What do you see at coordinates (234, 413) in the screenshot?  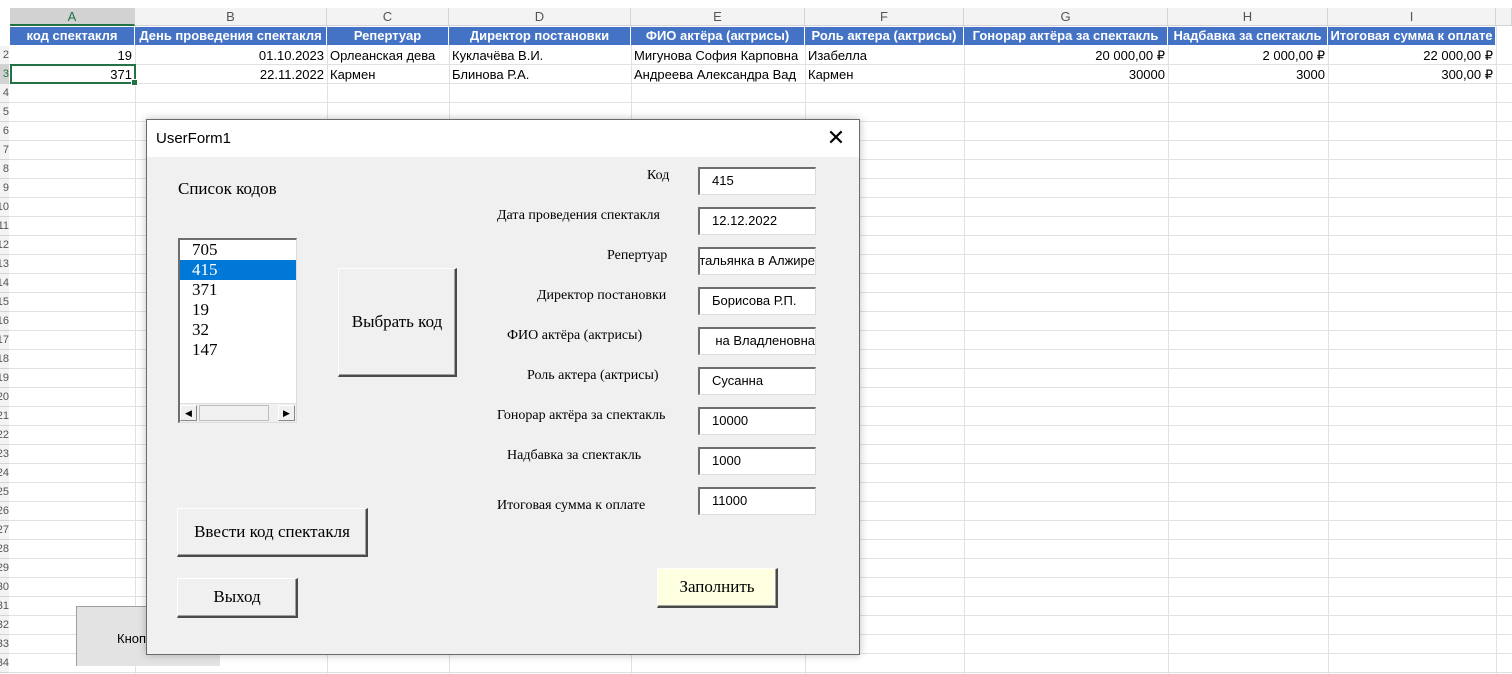 I see `scroll-thumb` at bounding box center [234, 413].